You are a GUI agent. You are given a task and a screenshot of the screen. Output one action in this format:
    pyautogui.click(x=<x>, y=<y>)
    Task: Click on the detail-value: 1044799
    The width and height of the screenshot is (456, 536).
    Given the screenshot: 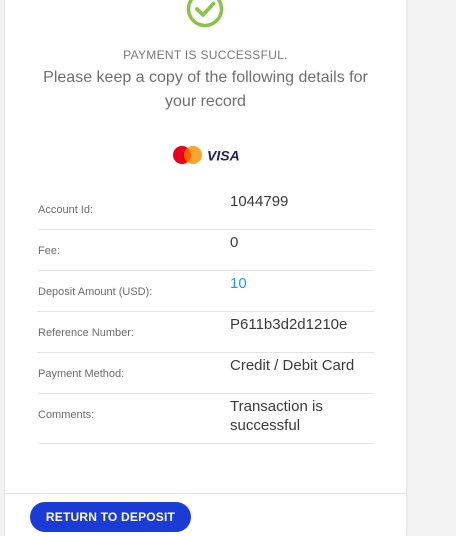 What is the action you would take?
    pyautogui.click(x=259, y=201)
    